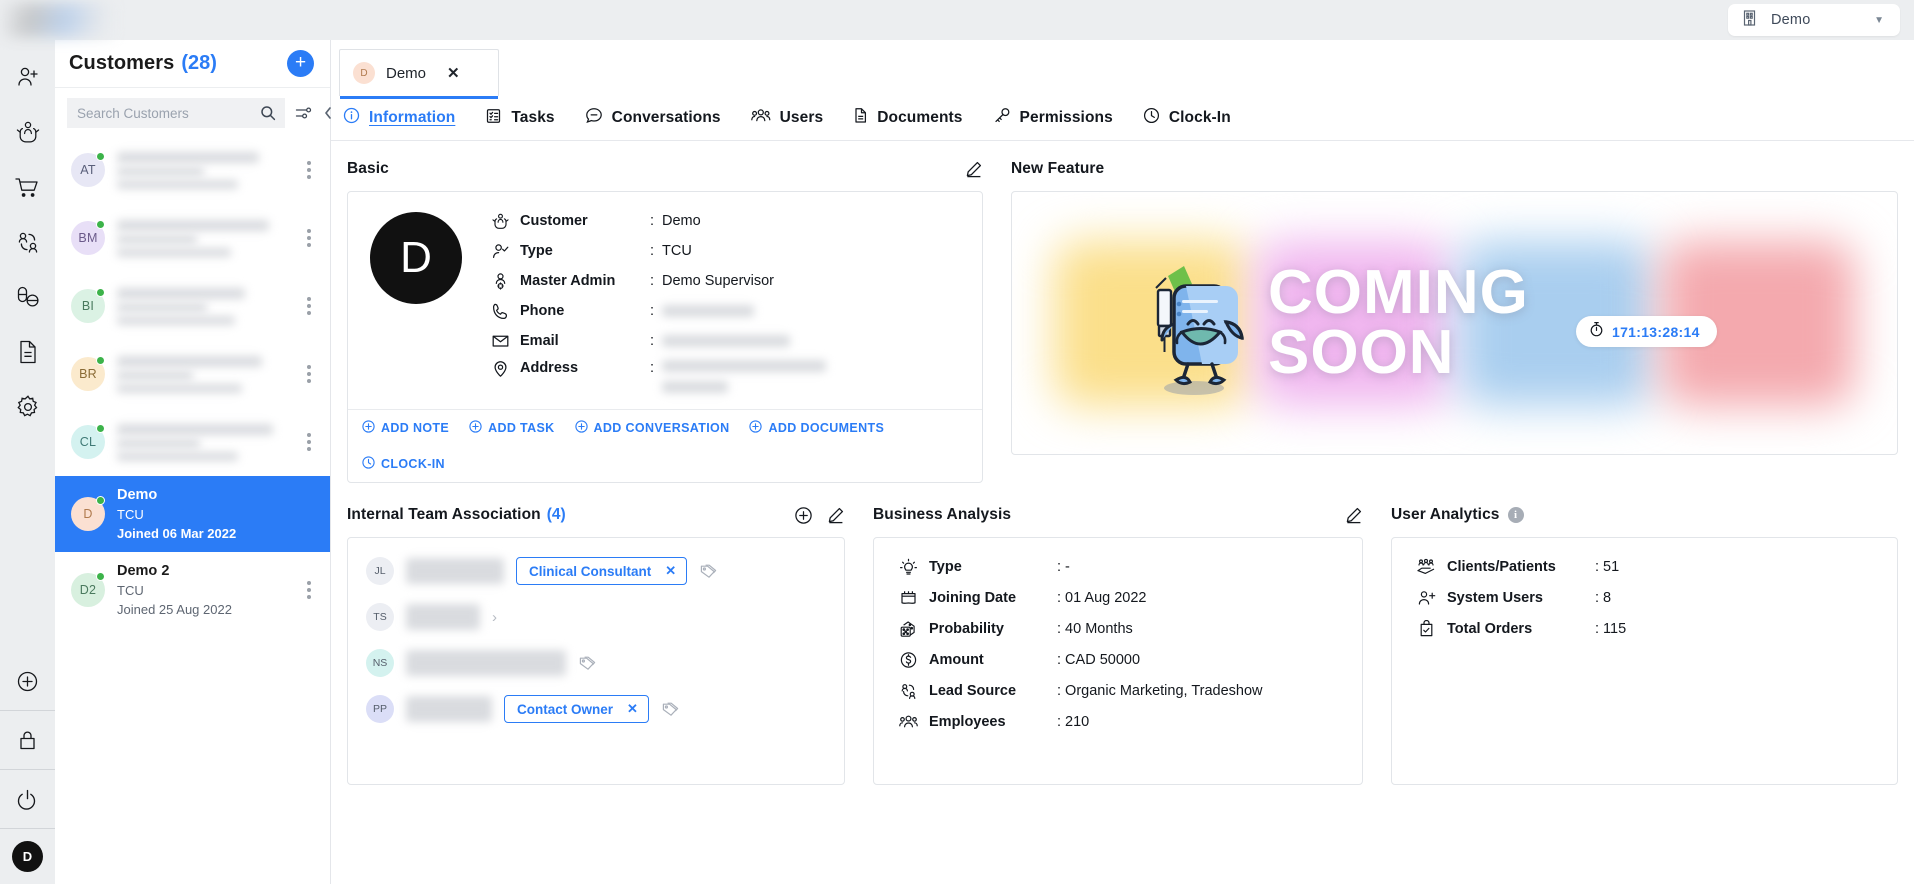  Describe the element at coordinates (303, 113) in the screenshot. I see `filter-sliders-icon` at that location.